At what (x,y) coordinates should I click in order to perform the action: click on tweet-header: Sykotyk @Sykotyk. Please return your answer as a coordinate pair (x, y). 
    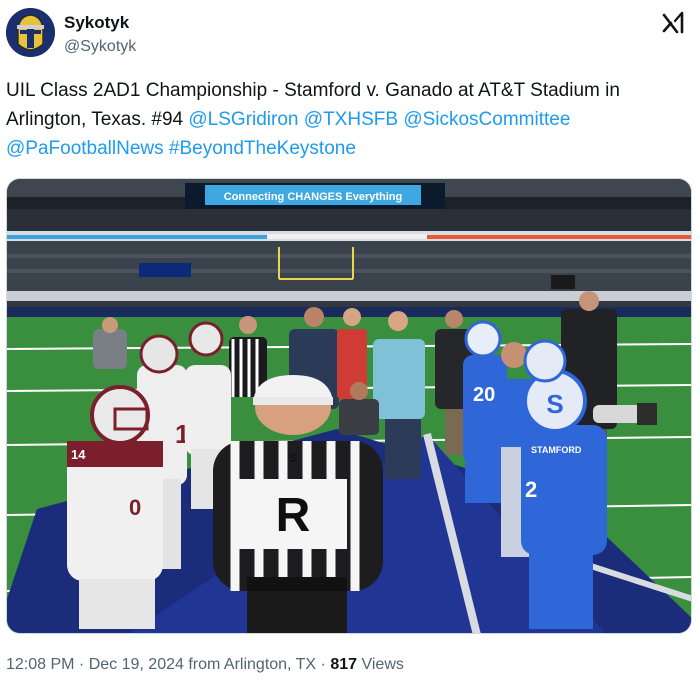
    Looking at the image, I should click on (350, 36).